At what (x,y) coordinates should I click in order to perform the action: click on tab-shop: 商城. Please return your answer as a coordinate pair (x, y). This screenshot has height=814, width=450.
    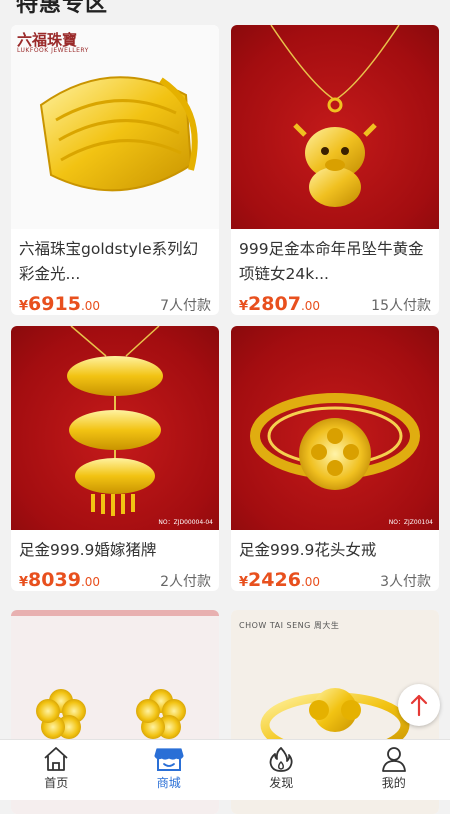
    Looking at the image, I should click on (169, 770).